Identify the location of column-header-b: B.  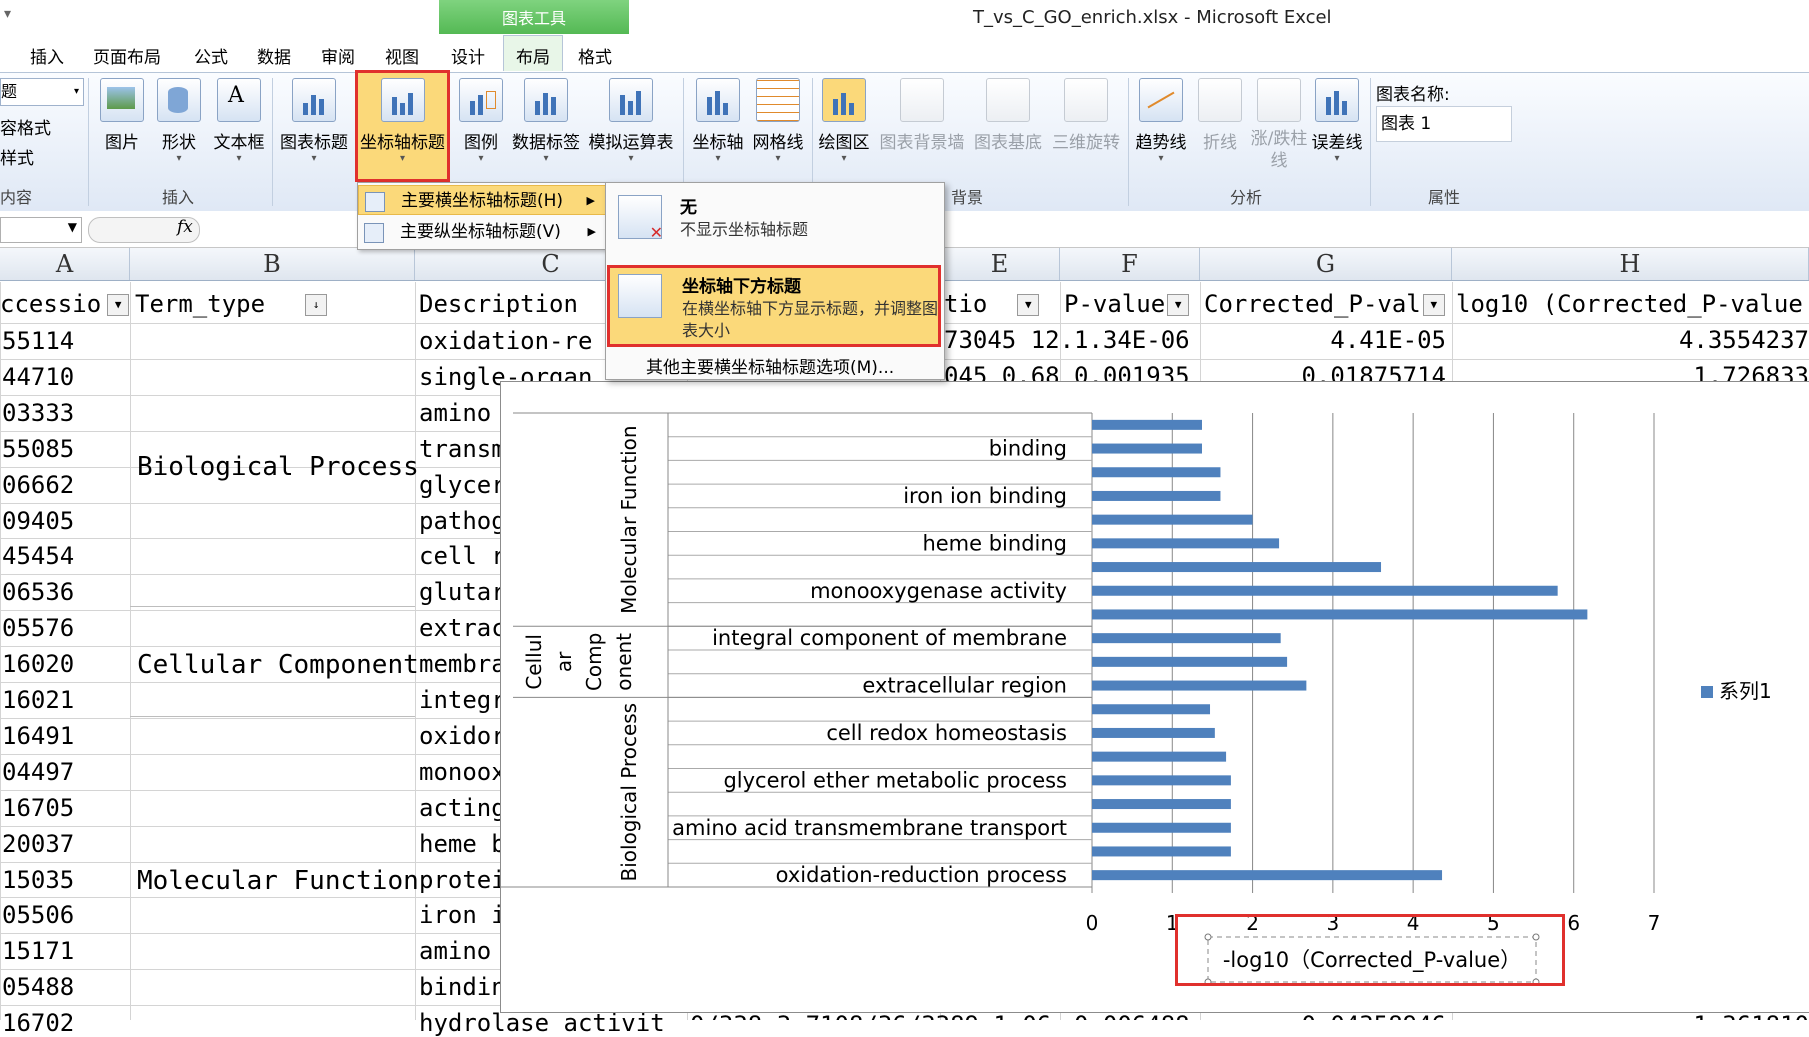
(272, 264).